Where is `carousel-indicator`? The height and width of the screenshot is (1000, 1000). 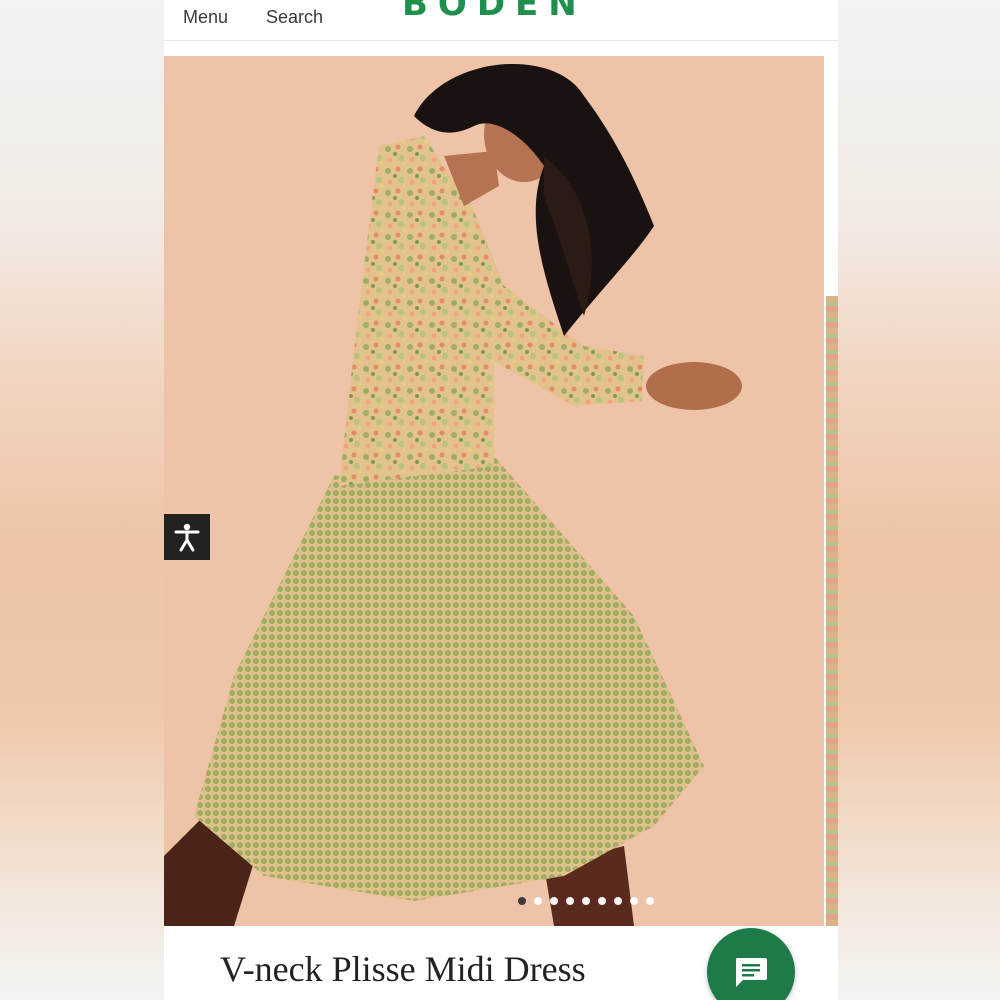 carousel-indicator is located at coordinates (501, 902).